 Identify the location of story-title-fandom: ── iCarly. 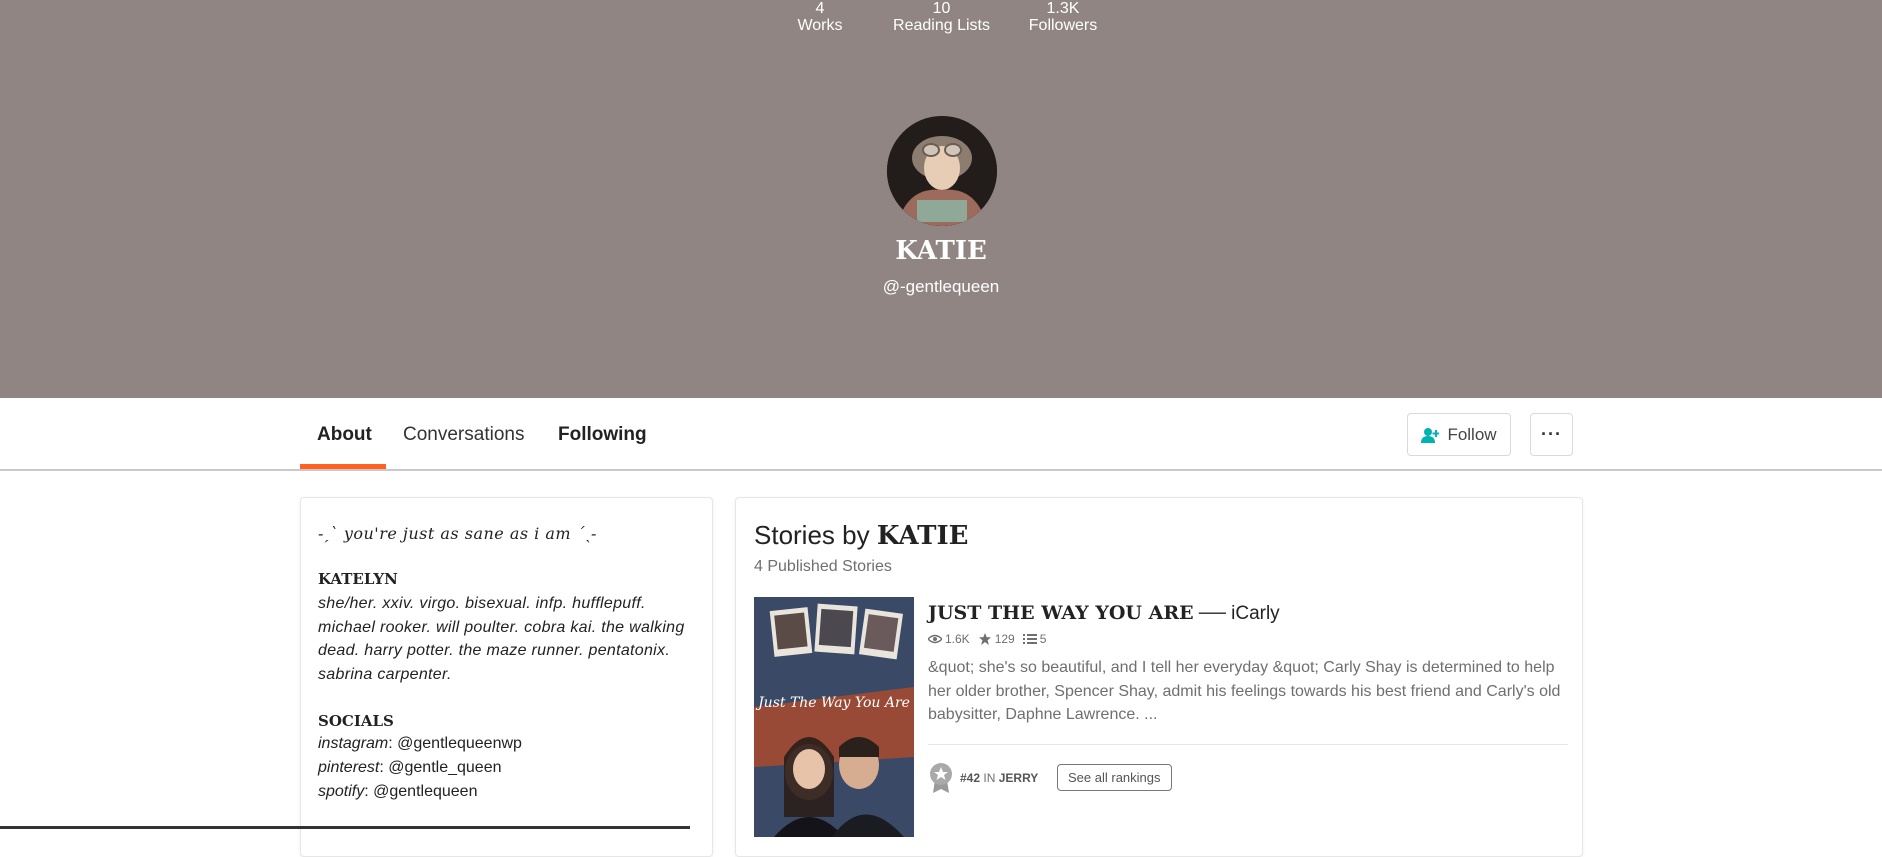
(1236, 613).